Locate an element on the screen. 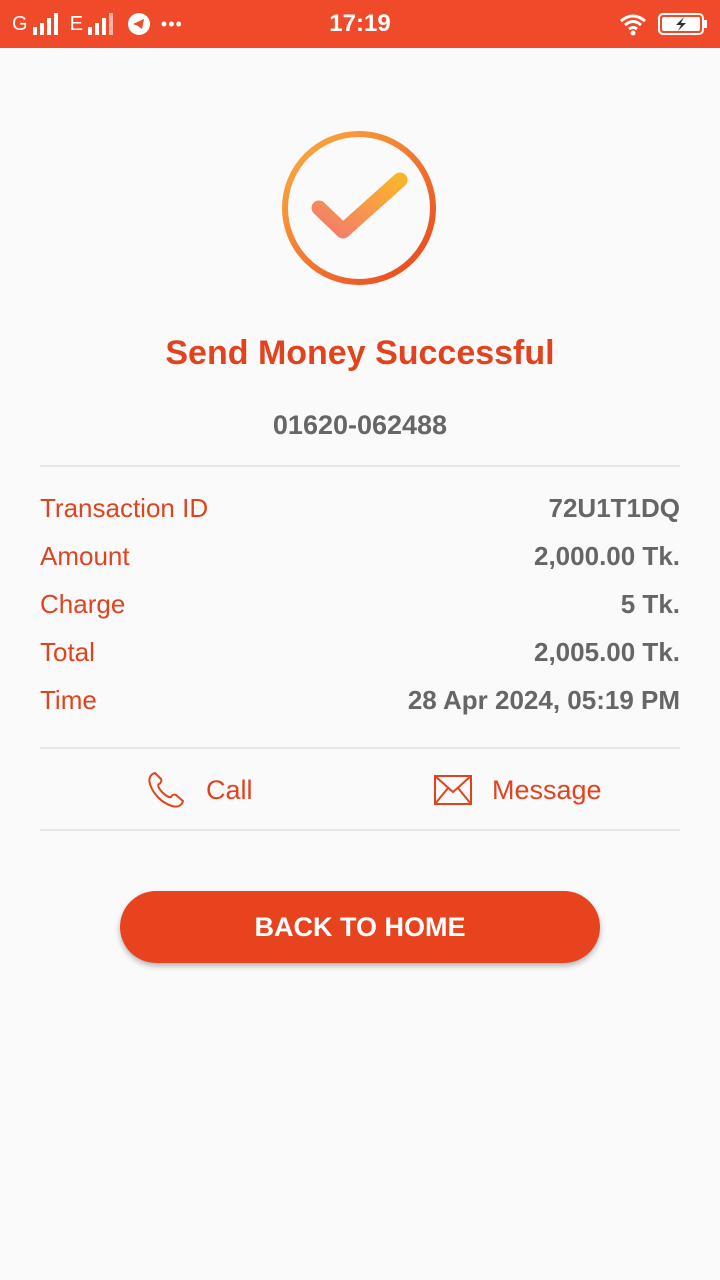  detail-label: Transaction ID is located at coordinates (124, 508).